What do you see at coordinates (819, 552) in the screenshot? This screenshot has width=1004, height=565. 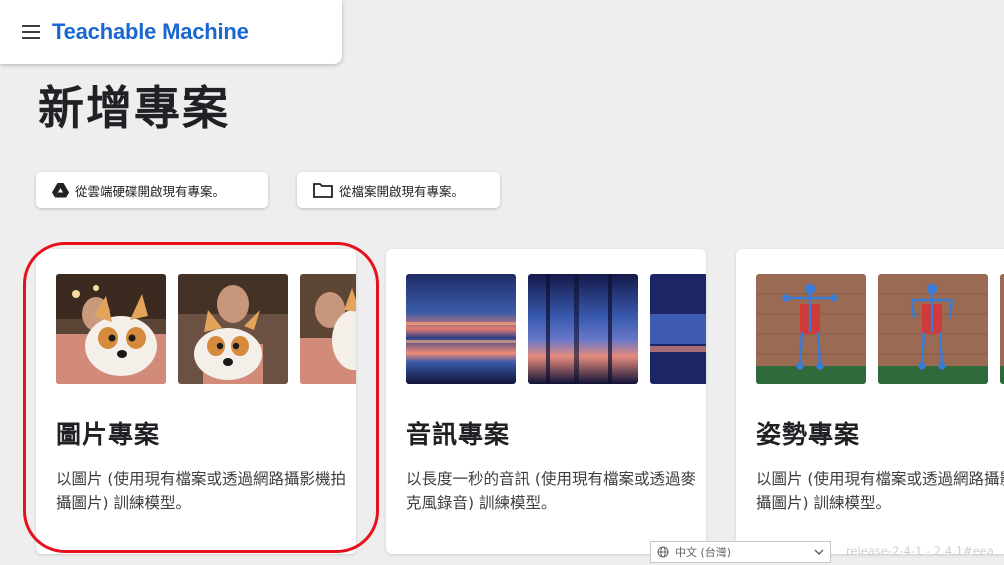 I see `chevron-down-icon` at bounding box center [819, 552].